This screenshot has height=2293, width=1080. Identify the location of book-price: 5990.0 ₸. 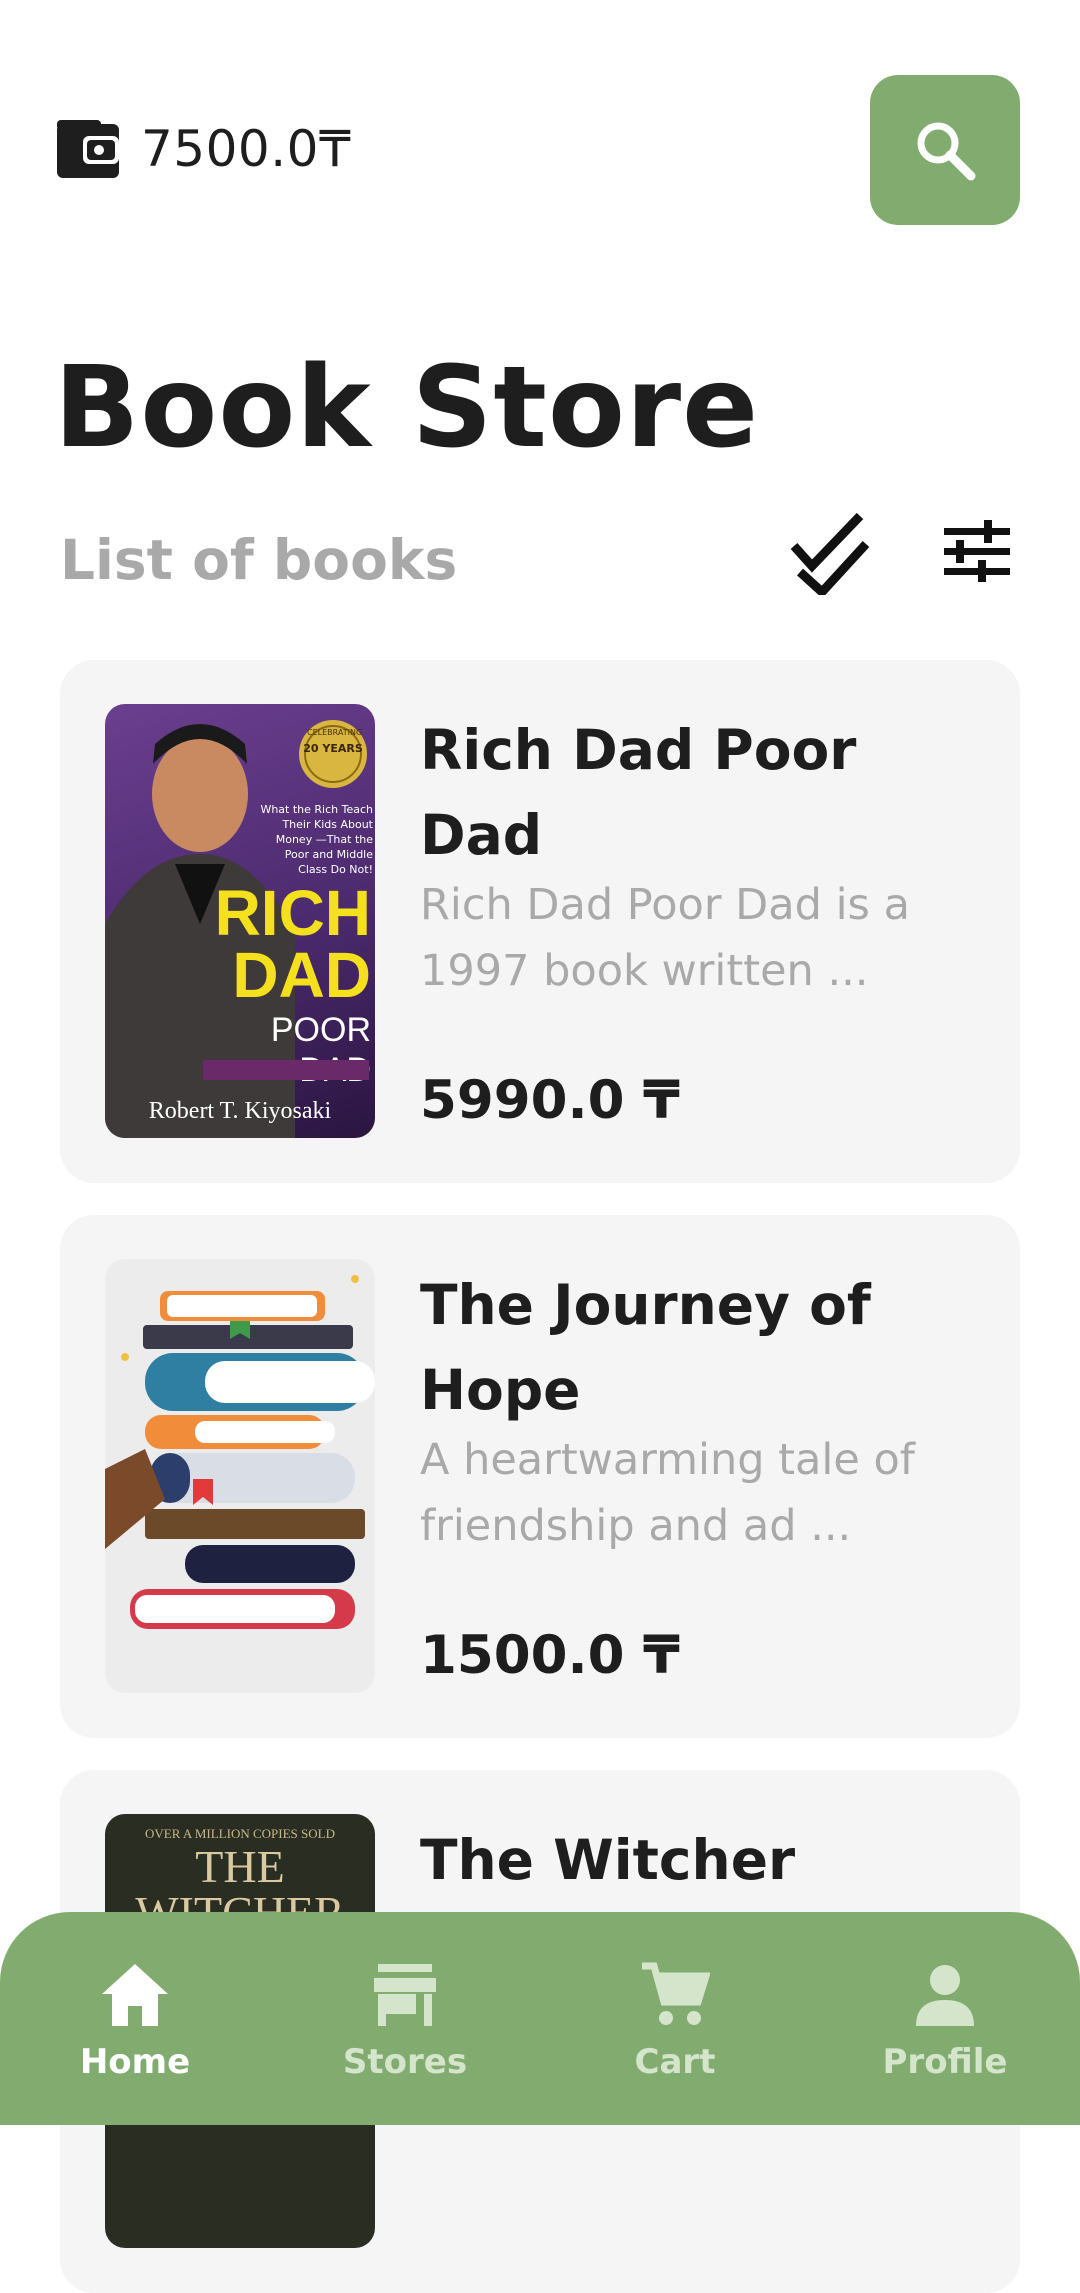
(550, 1100).